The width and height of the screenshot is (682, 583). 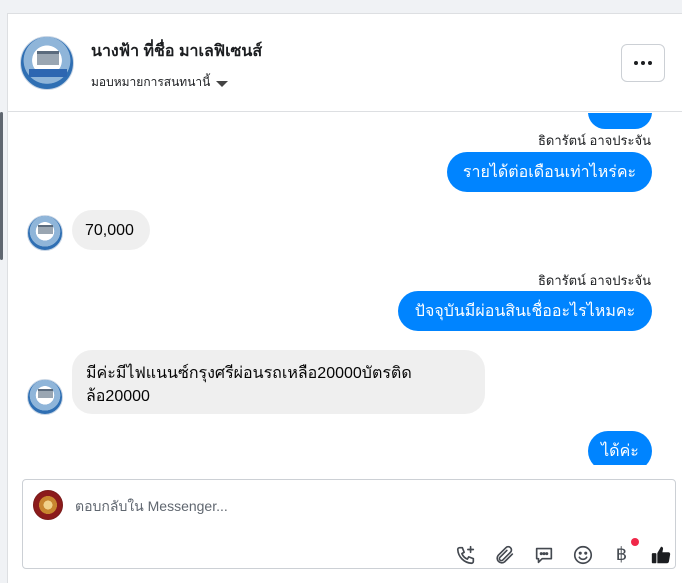 What do you see at coordinates (151, 82) in the screenshot?
I see `assign-label: มอบหมายการสนทนานี้` at bounding box center [151, 82].